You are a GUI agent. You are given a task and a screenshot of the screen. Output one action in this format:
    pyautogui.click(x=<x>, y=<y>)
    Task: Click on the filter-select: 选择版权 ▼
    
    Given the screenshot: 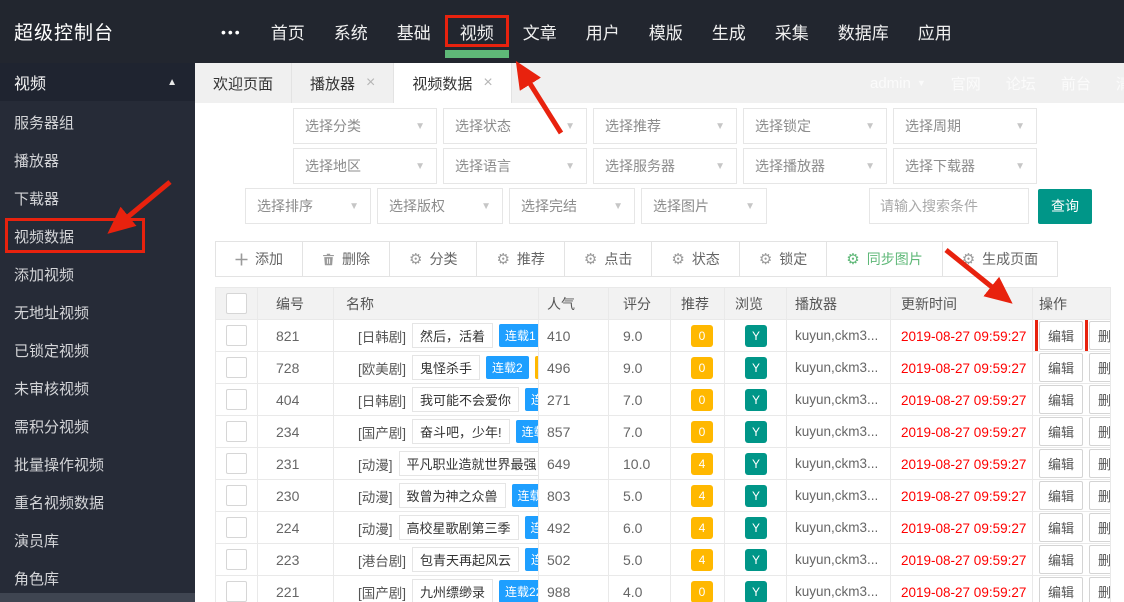 What is the action you would take?
    pyautogui.click(x=440, y=206)
    